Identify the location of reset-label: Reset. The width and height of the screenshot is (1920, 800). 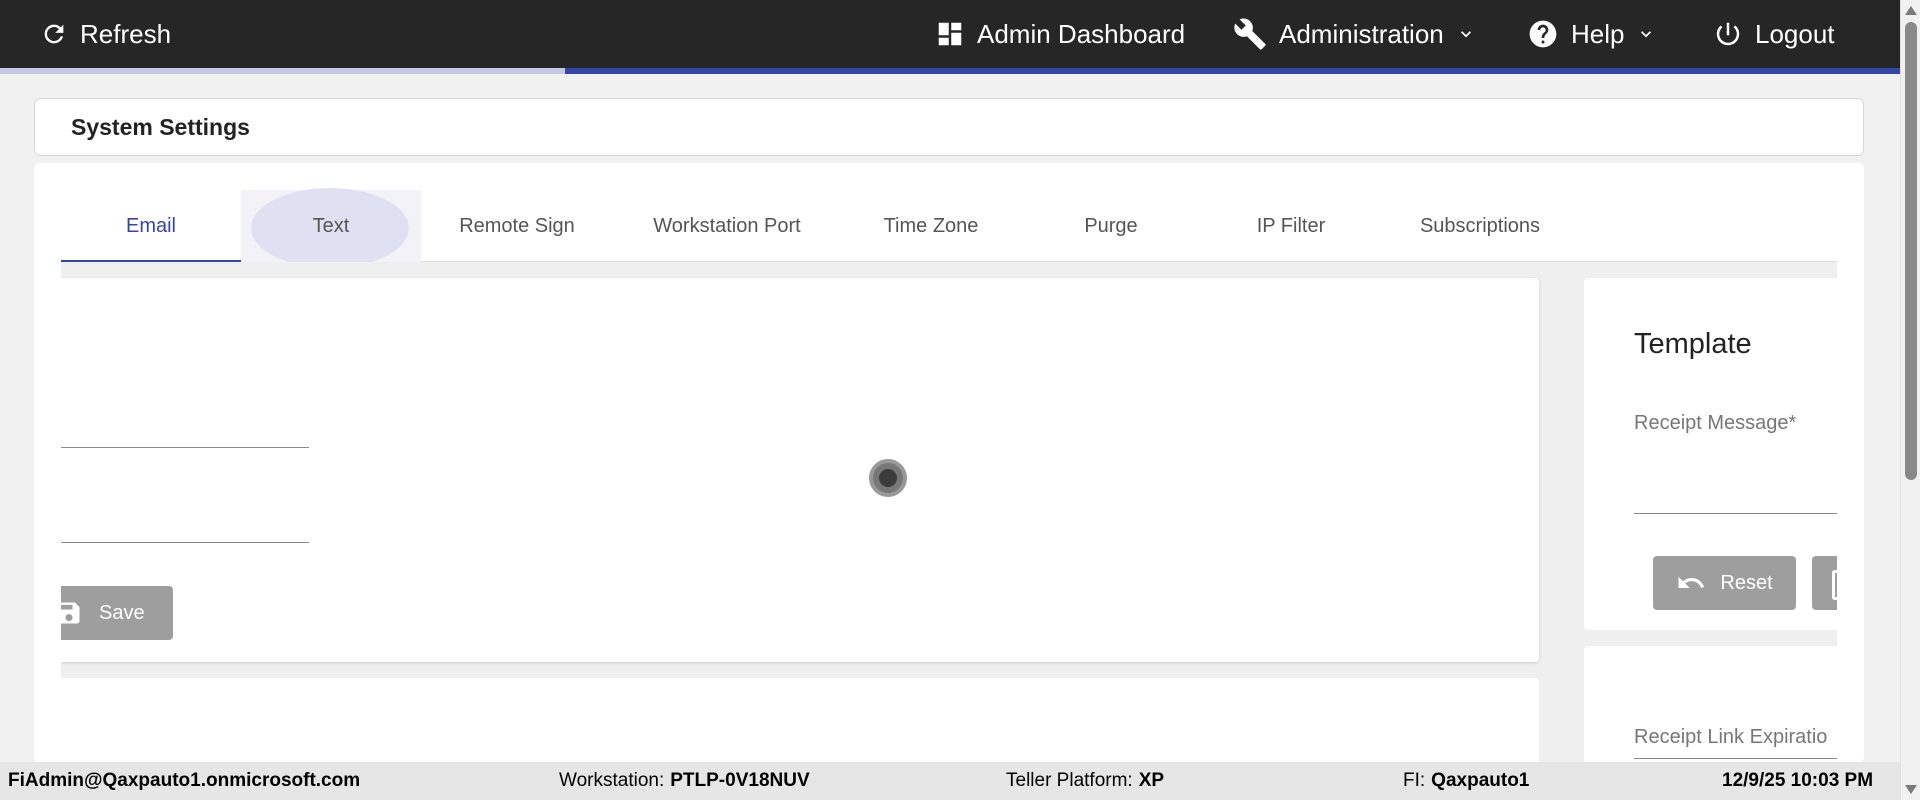
(1746, 582).